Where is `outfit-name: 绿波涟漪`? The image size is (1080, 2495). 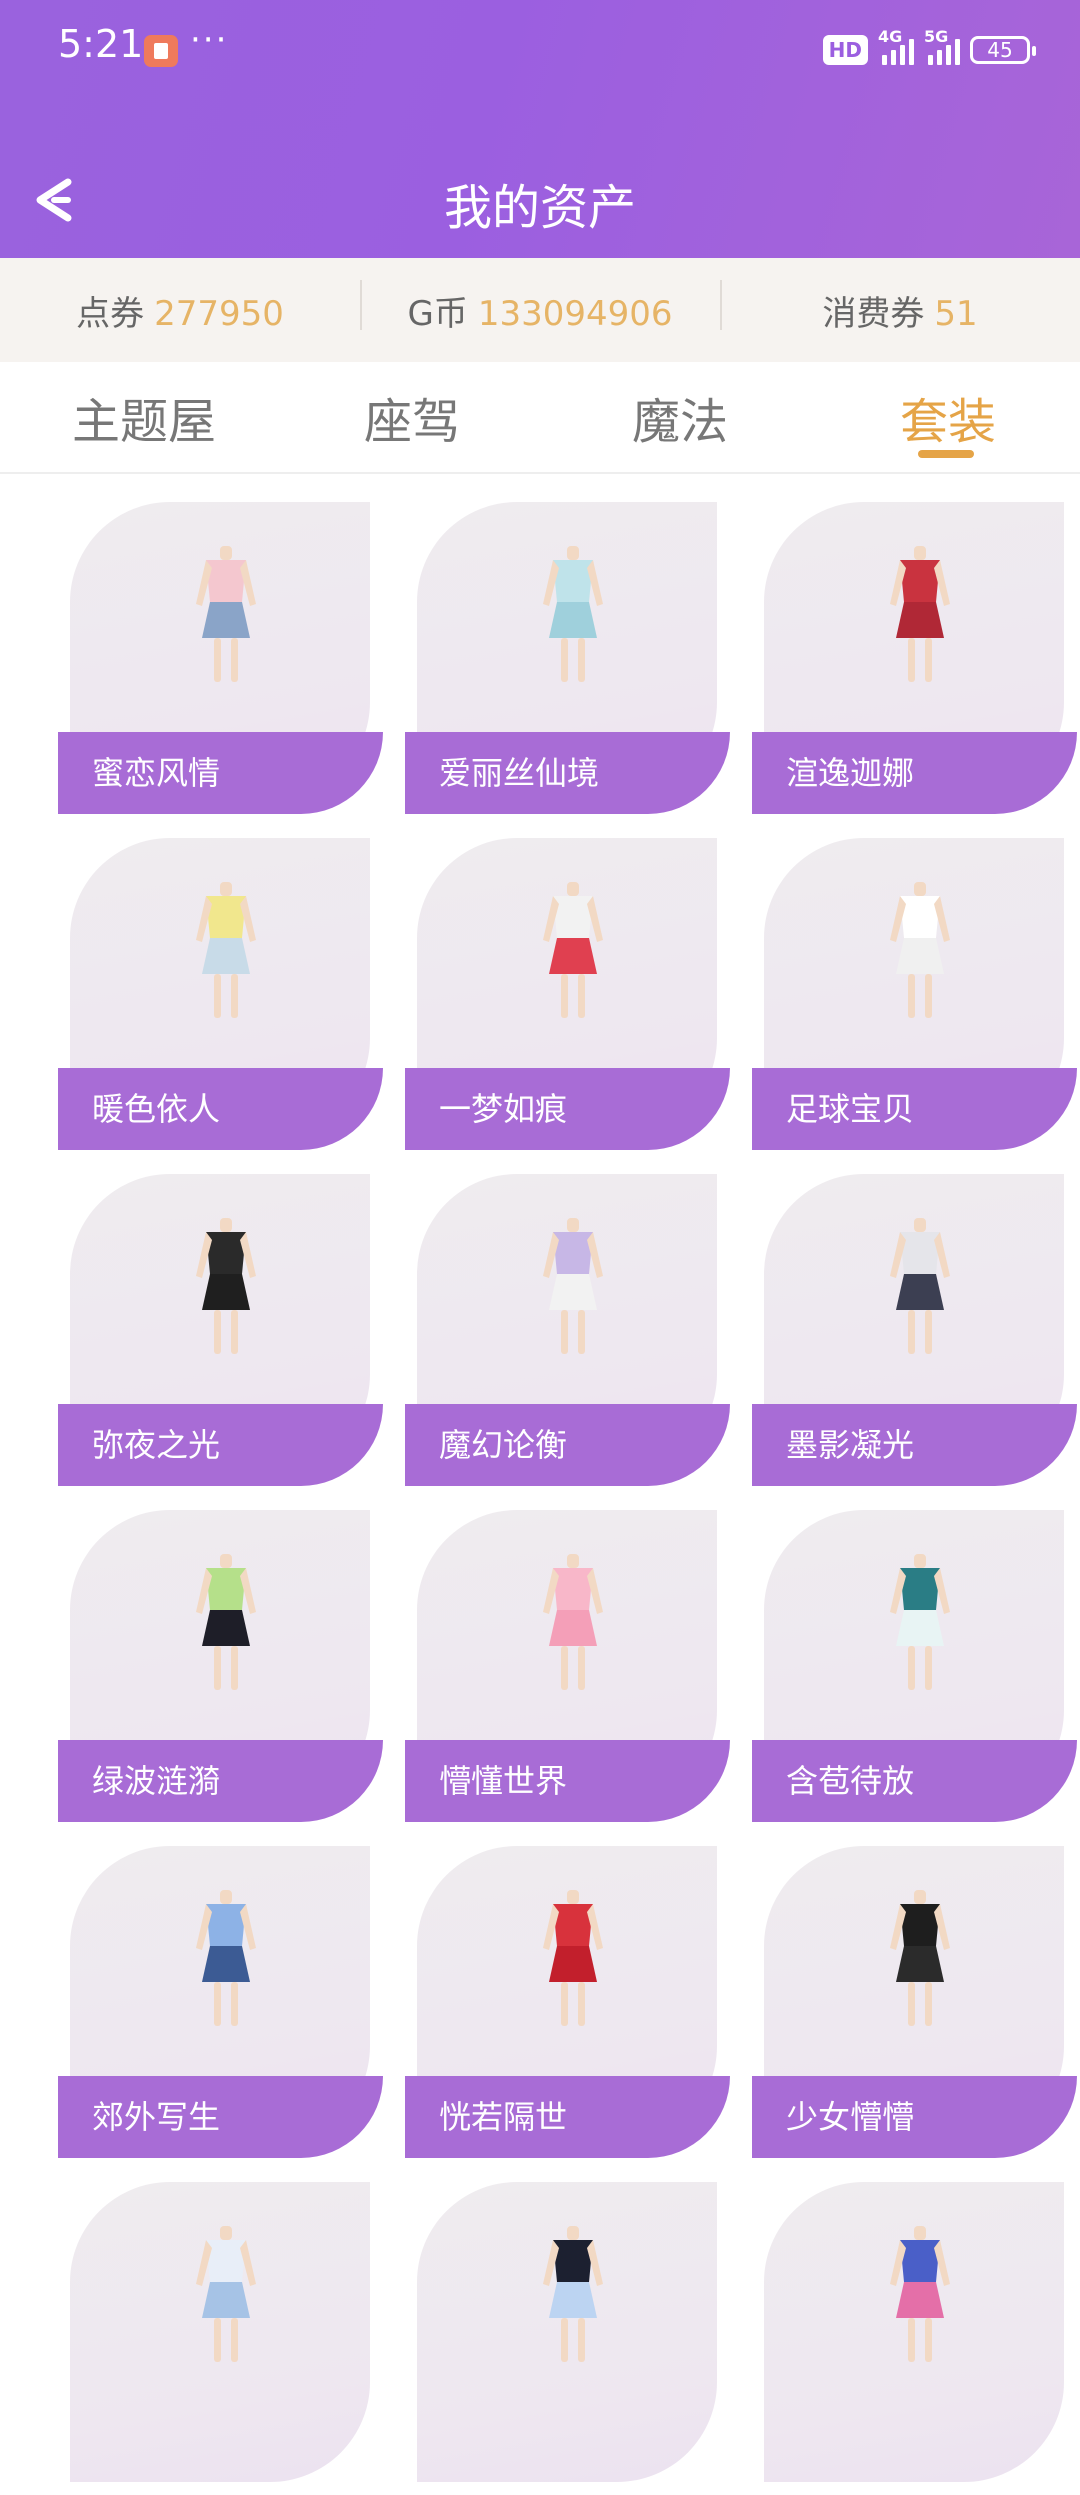 outfit-name: 绿波涟漪 is located at coordinates (220, 1781).